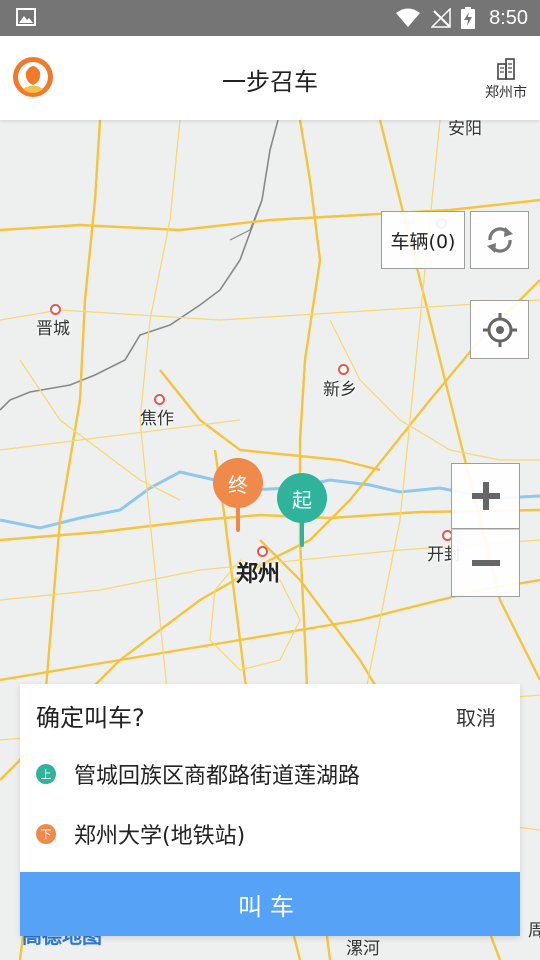  I want to click on city-selector: 郑州市, so click(506, 80).